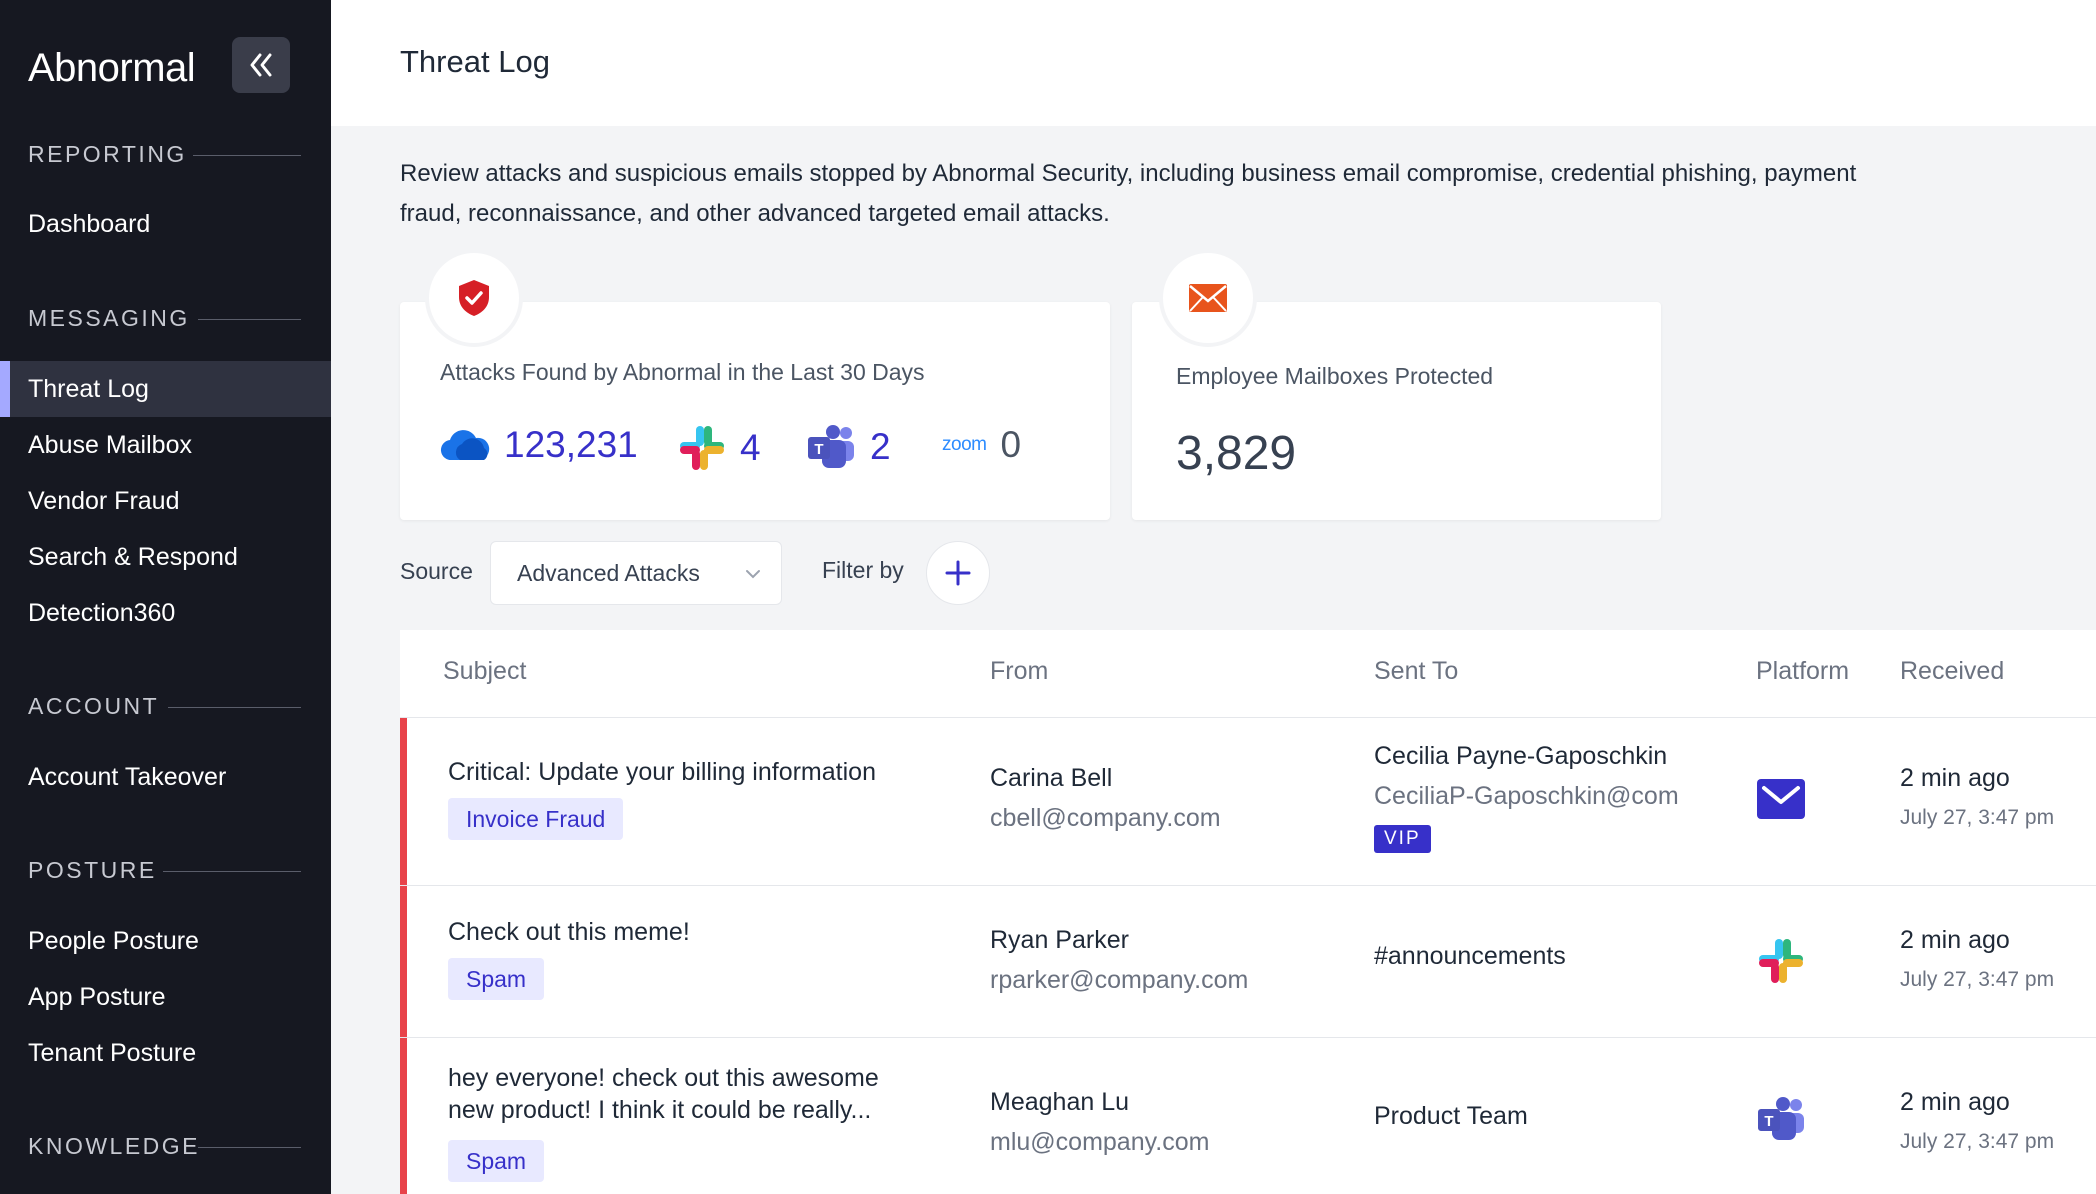  What do you see at coordinates (663, 1078) in the screenshot?
I see `row-subject-line: hey everyone! check out this awesome` at bounding box center [663, 1078].